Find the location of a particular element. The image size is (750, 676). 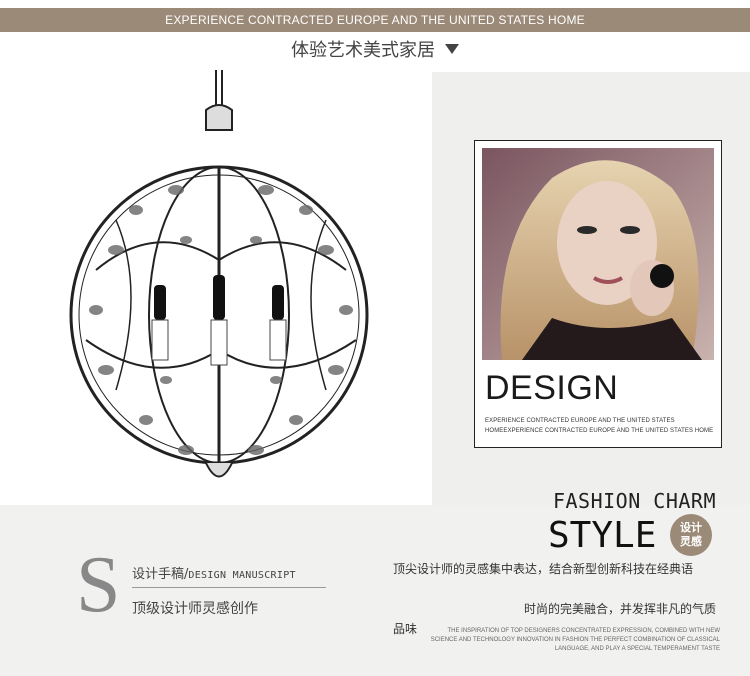

divider-line is located at coordinates (229, 587).